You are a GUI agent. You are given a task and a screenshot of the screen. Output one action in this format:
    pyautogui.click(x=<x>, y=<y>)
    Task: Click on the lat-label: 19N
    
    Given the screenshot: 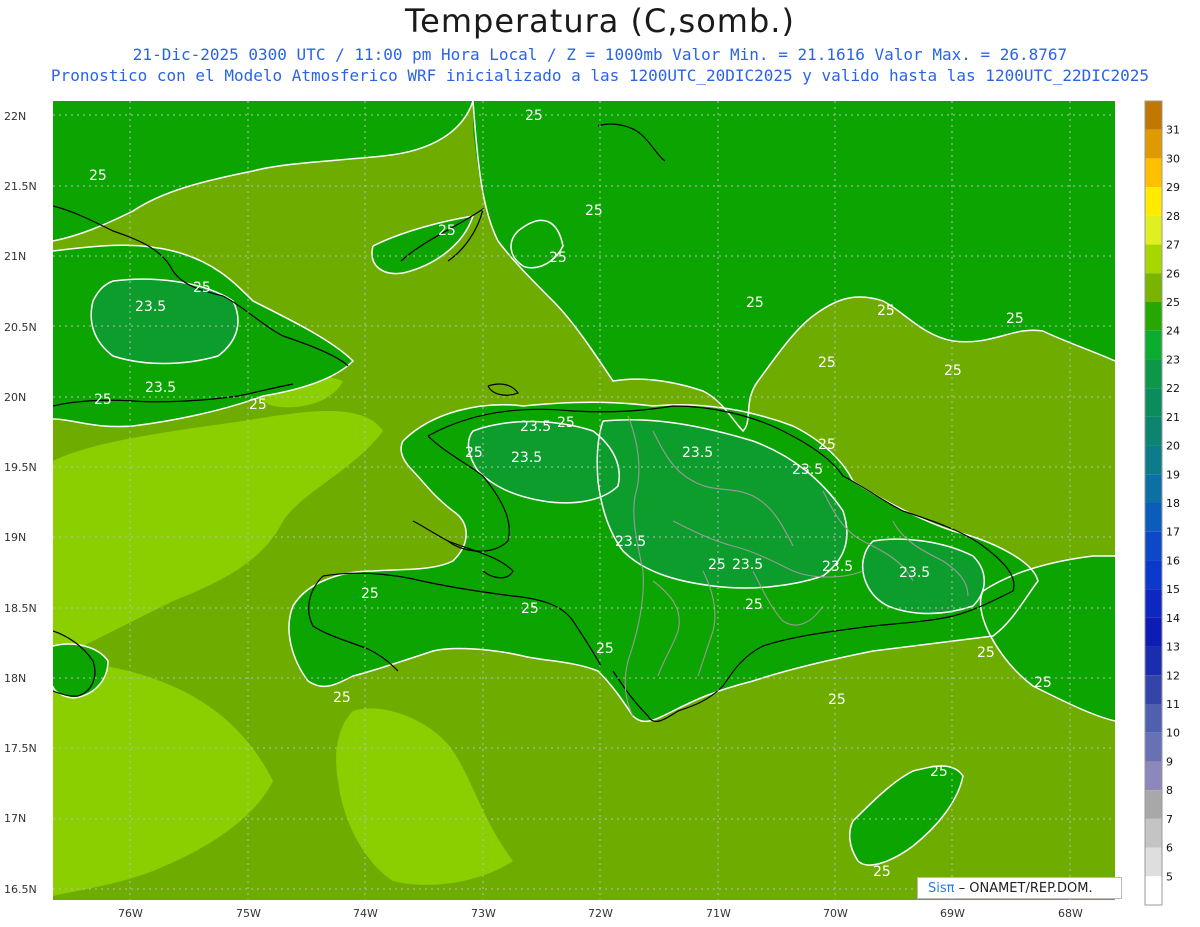 What is the action you would take?
    pyautogui.click(x=15, y=537)
    